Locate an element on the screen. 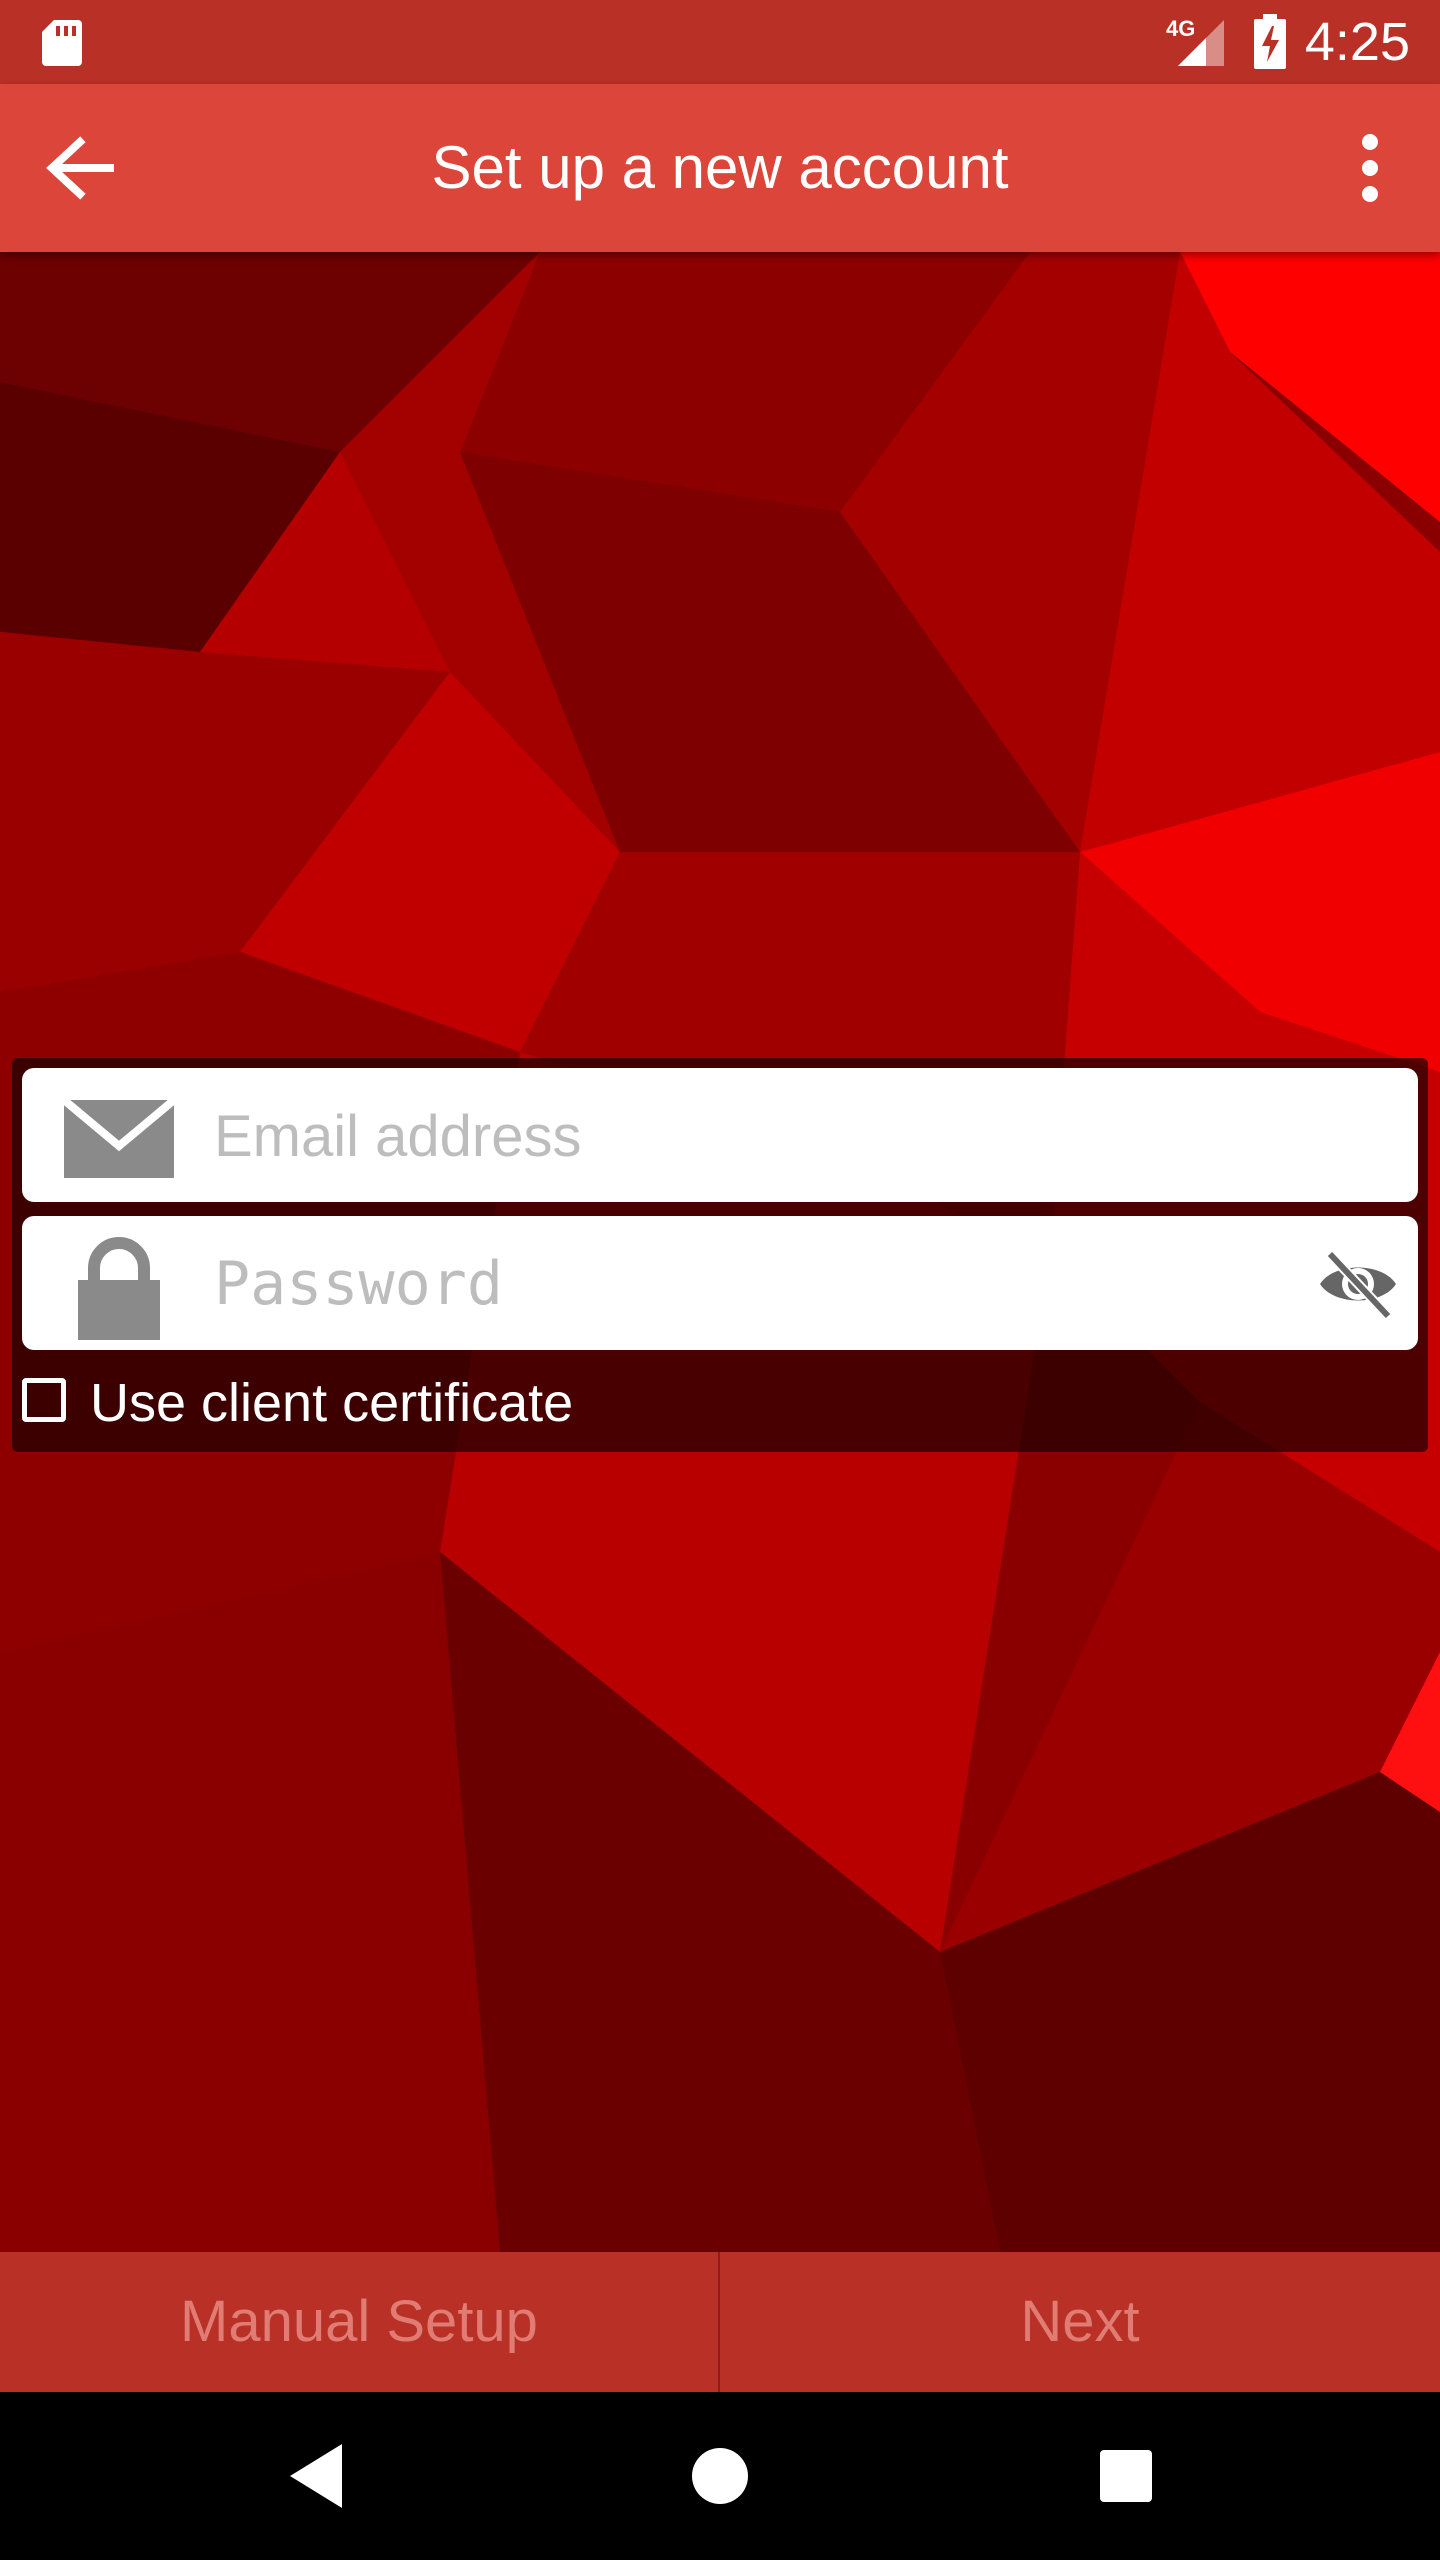 This screenshot has width=1440, height=2560. app-bar: Set up a new account is located at coordinates (720, 168).